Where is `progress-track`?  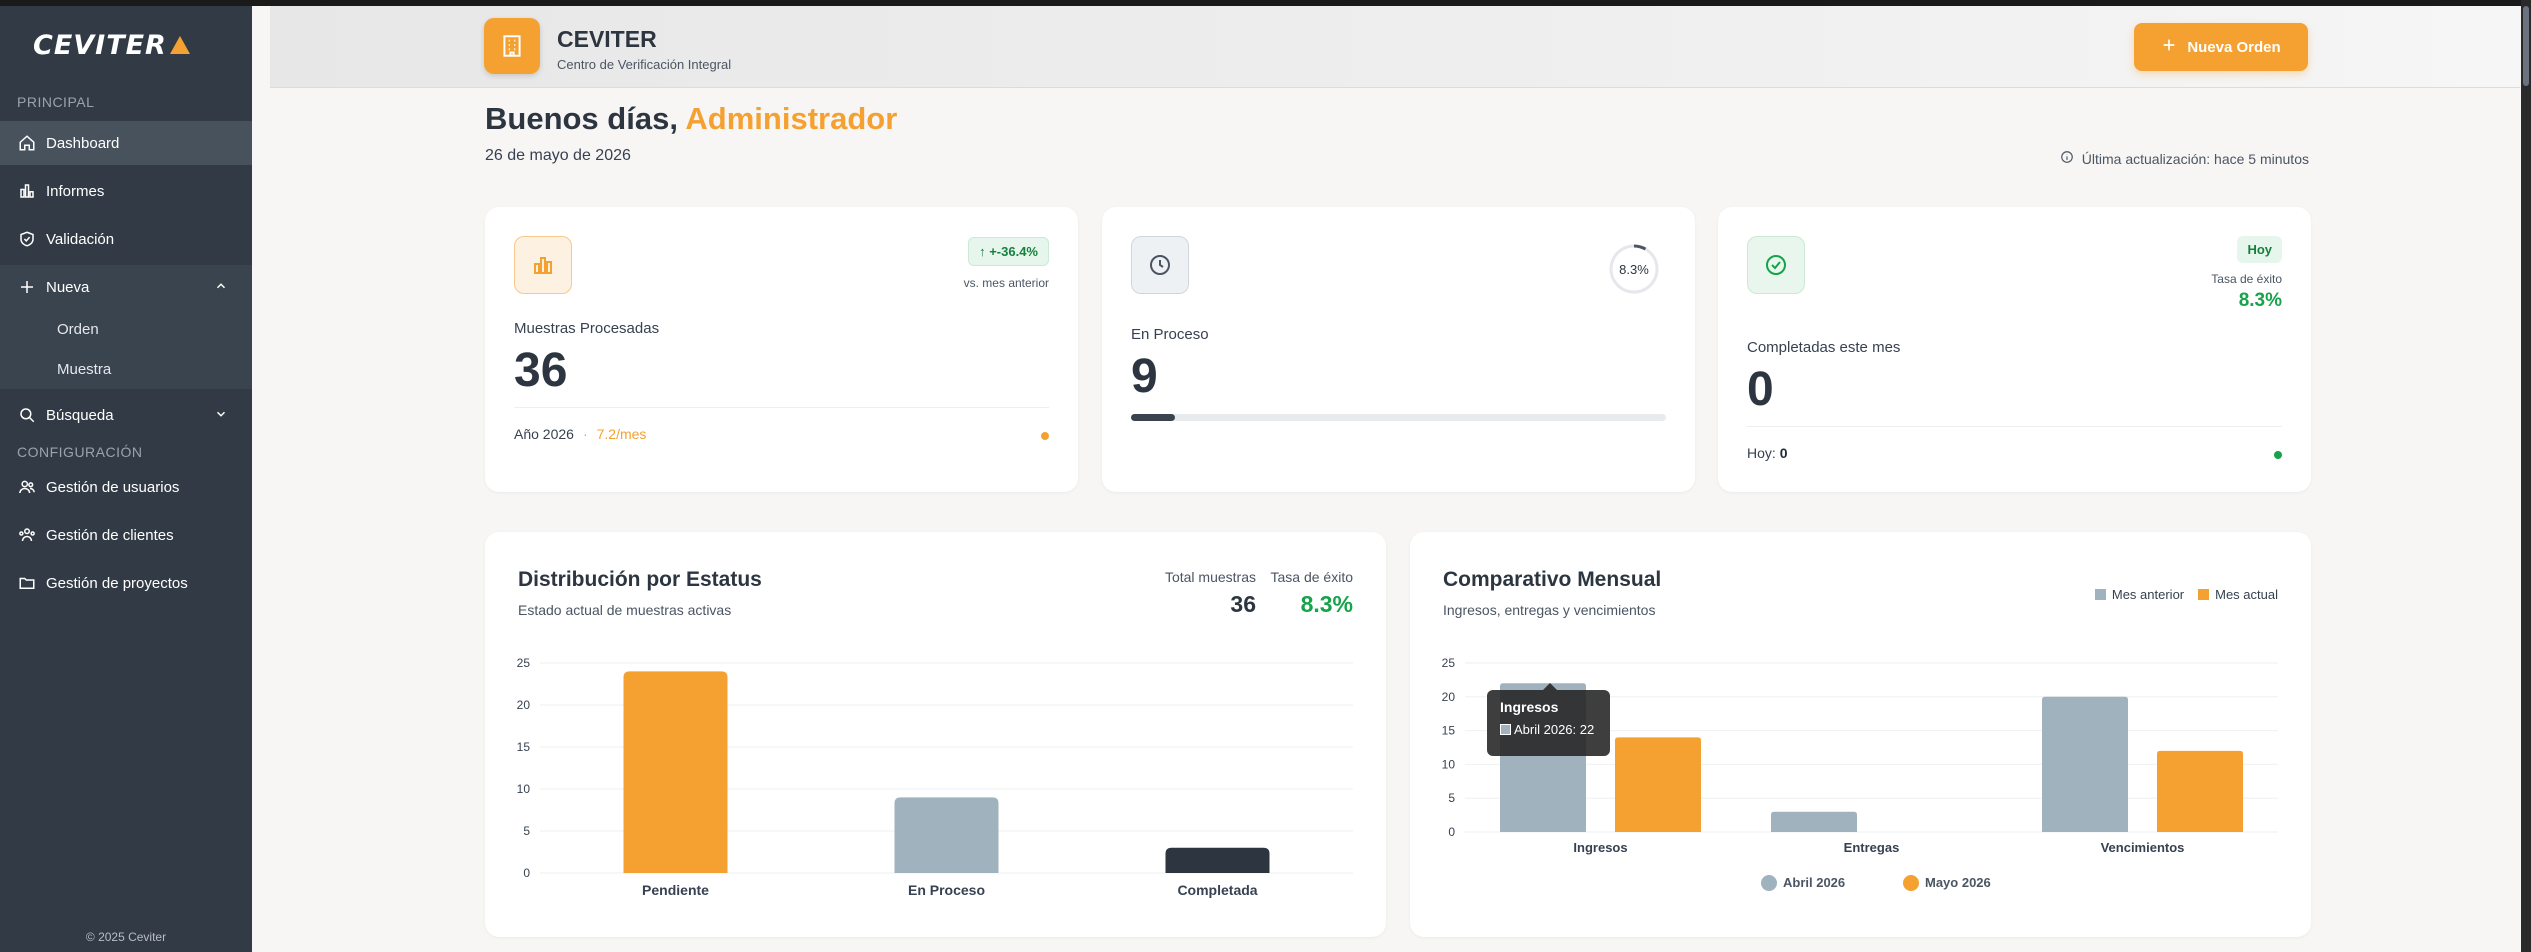
progress-track is located at coordinates (1398, 417).